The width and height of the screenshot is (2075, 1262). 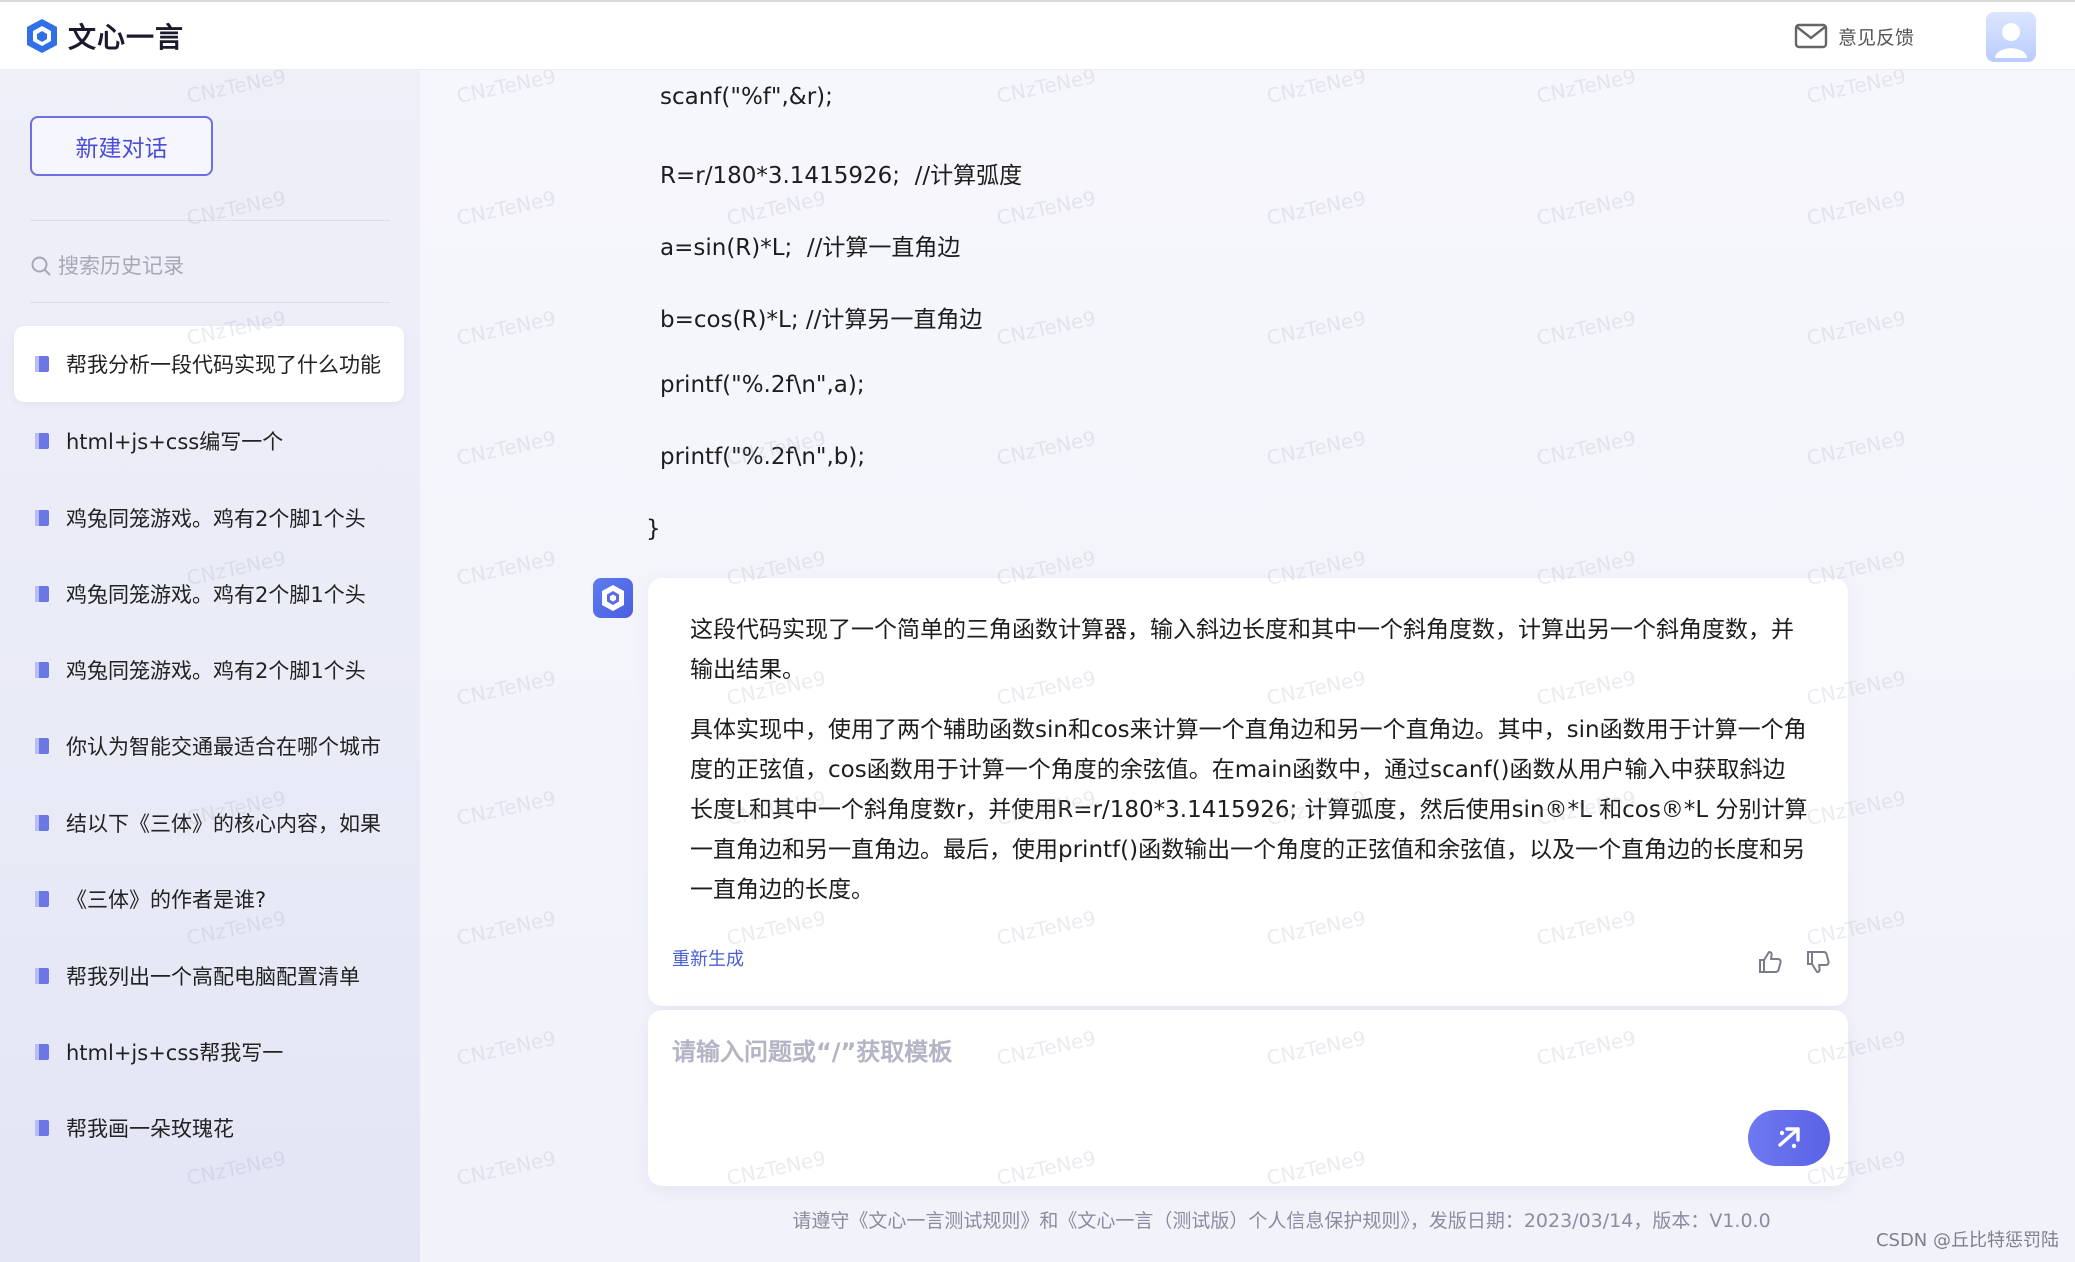 I want to click on feedback-button: 意见反馈, so click(x=1854, y=36).